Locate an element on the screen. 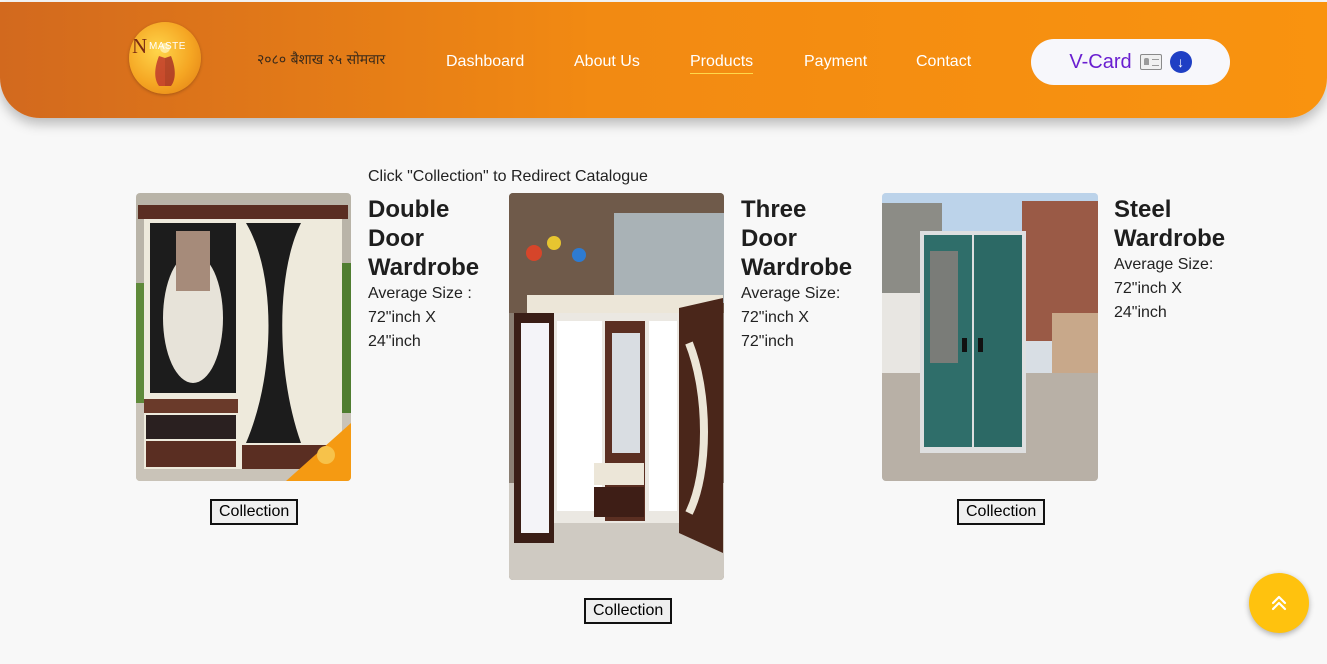 This screenshot has width=1327, height=664. catalogue-hint: Click "Collection" to Redirect Catalogue is located at coordinates (508, 176).